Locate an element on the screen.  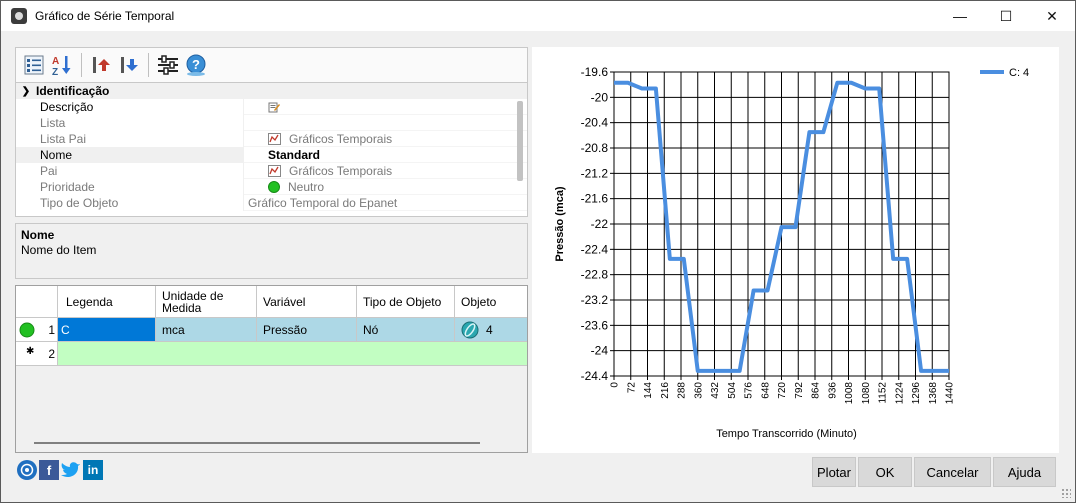
property-row-prioridade: Prioridade Neutro is located at coordinates (271, 187).